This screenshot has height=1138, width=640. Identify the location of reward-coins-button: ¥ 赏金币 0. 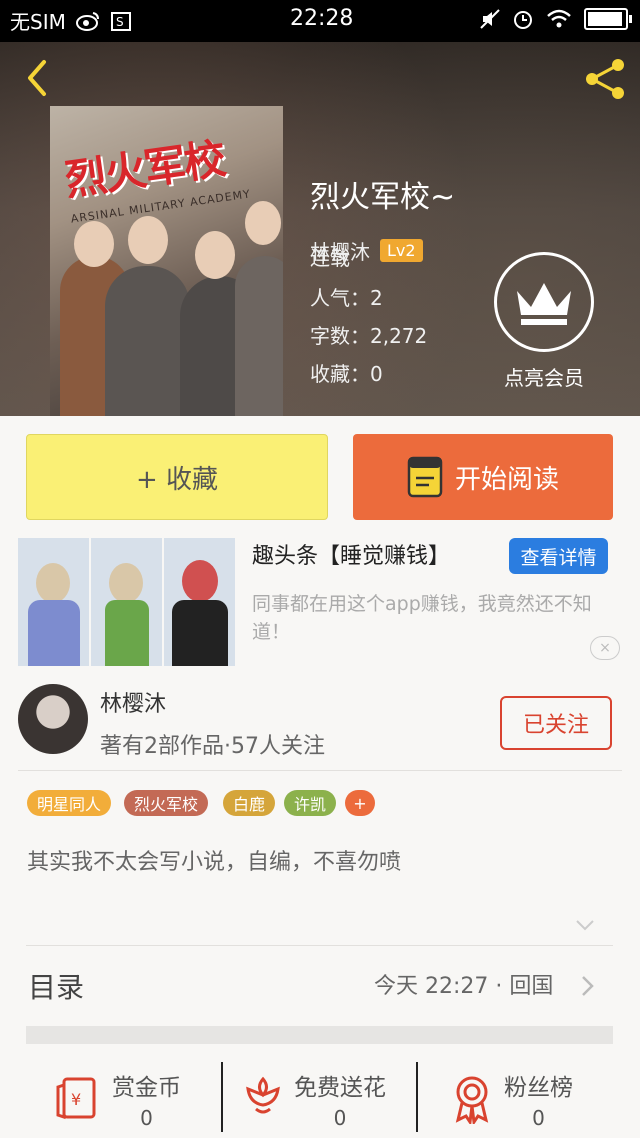
(118, 1099).